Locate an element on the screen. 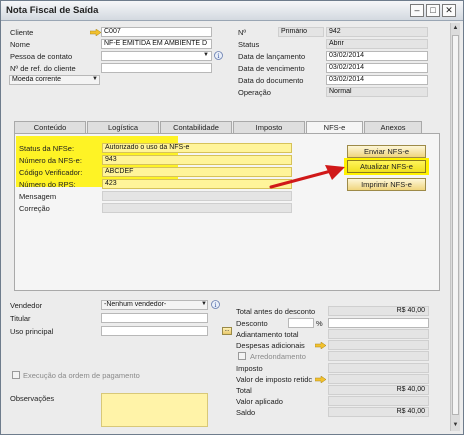  data-documento-label: Data do documento is located at coordinates (271, 80).